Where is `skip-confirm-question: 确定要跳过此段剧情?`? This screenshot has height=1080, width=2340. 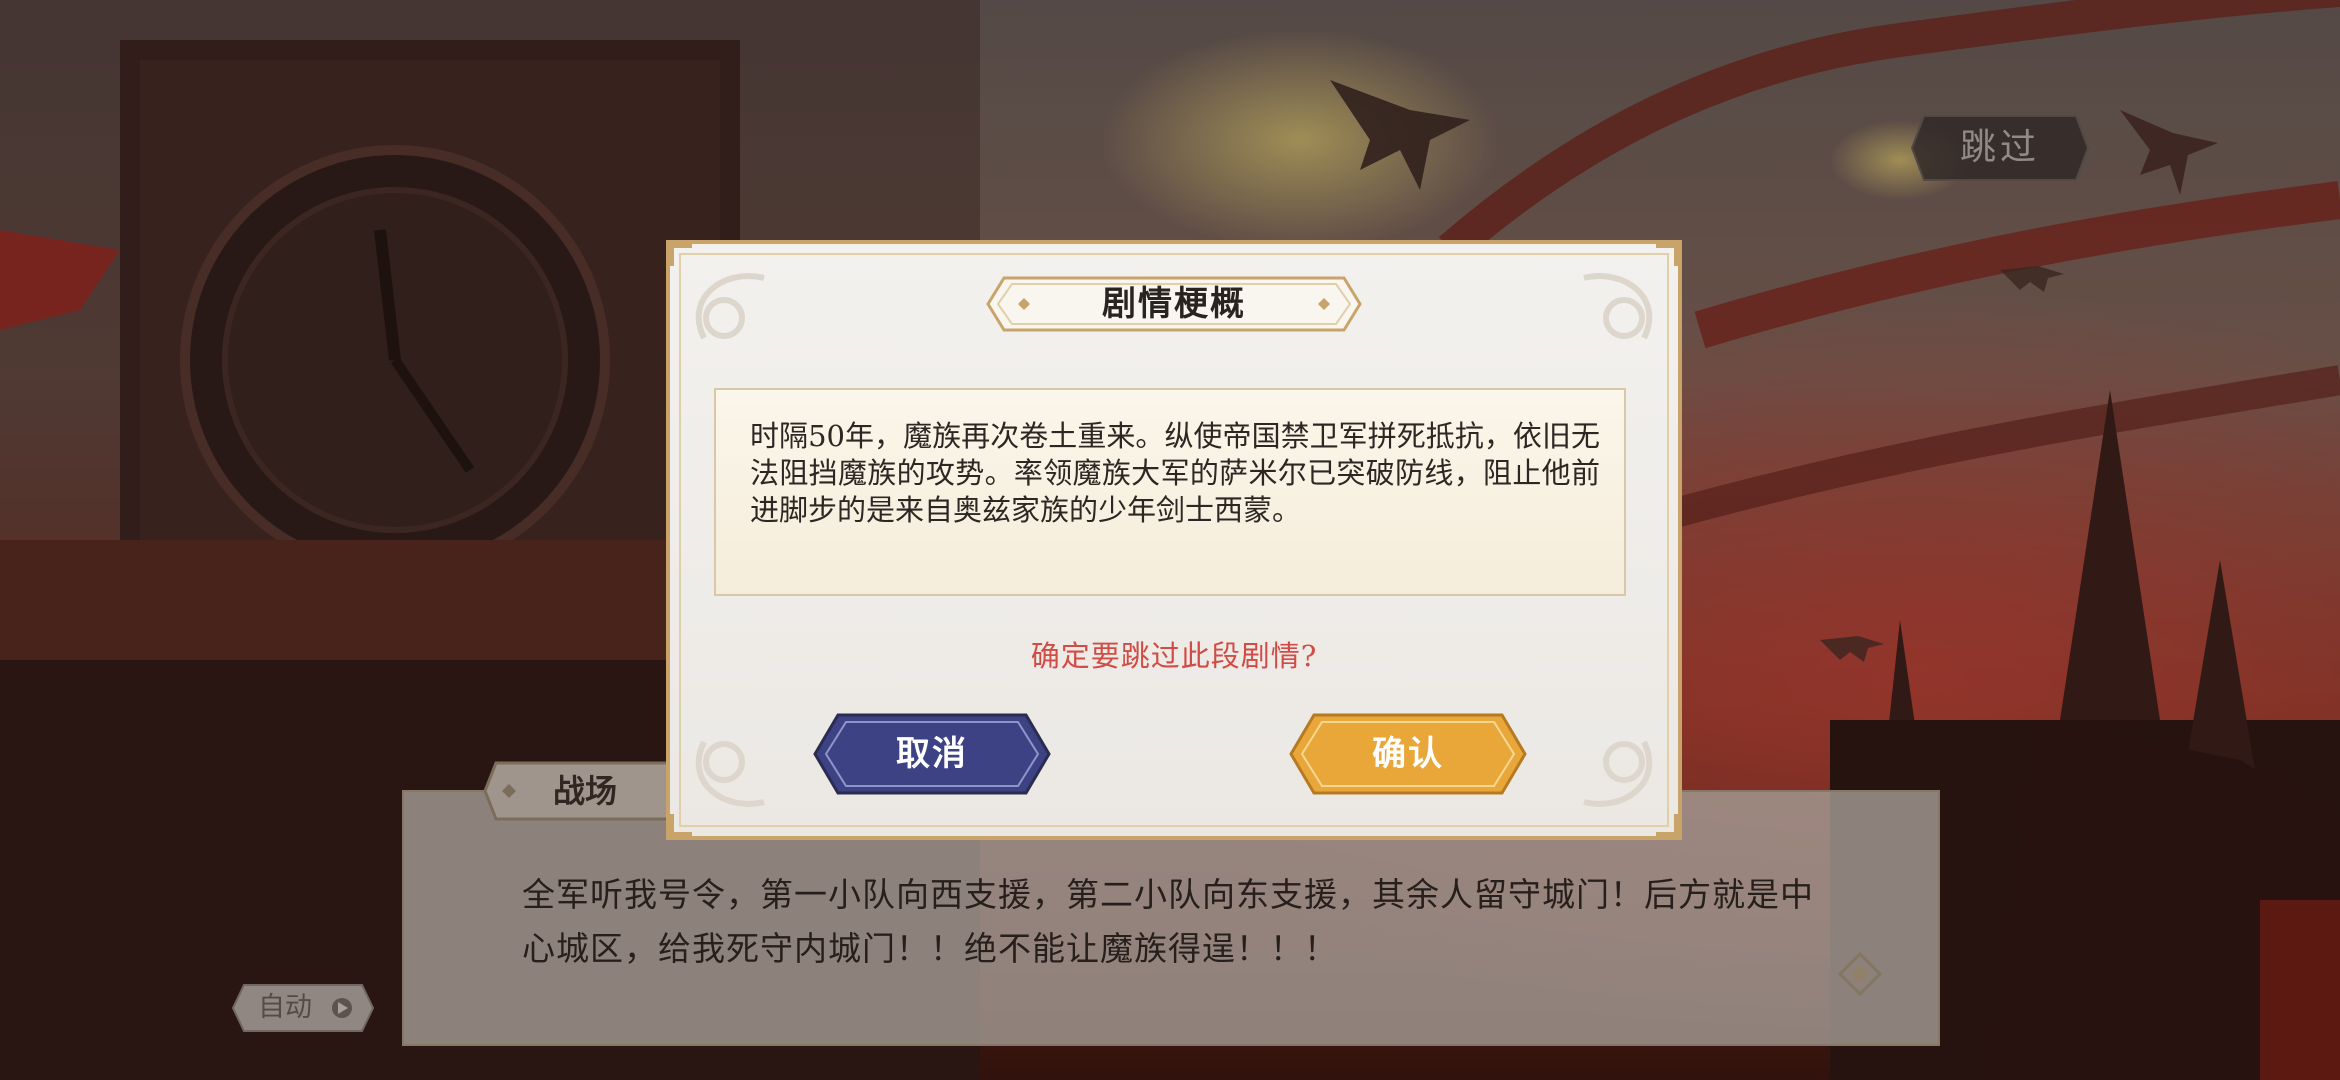 skip-confirm-question: 确定要跳过此段剧情? is located at coordinates (1174, 656).